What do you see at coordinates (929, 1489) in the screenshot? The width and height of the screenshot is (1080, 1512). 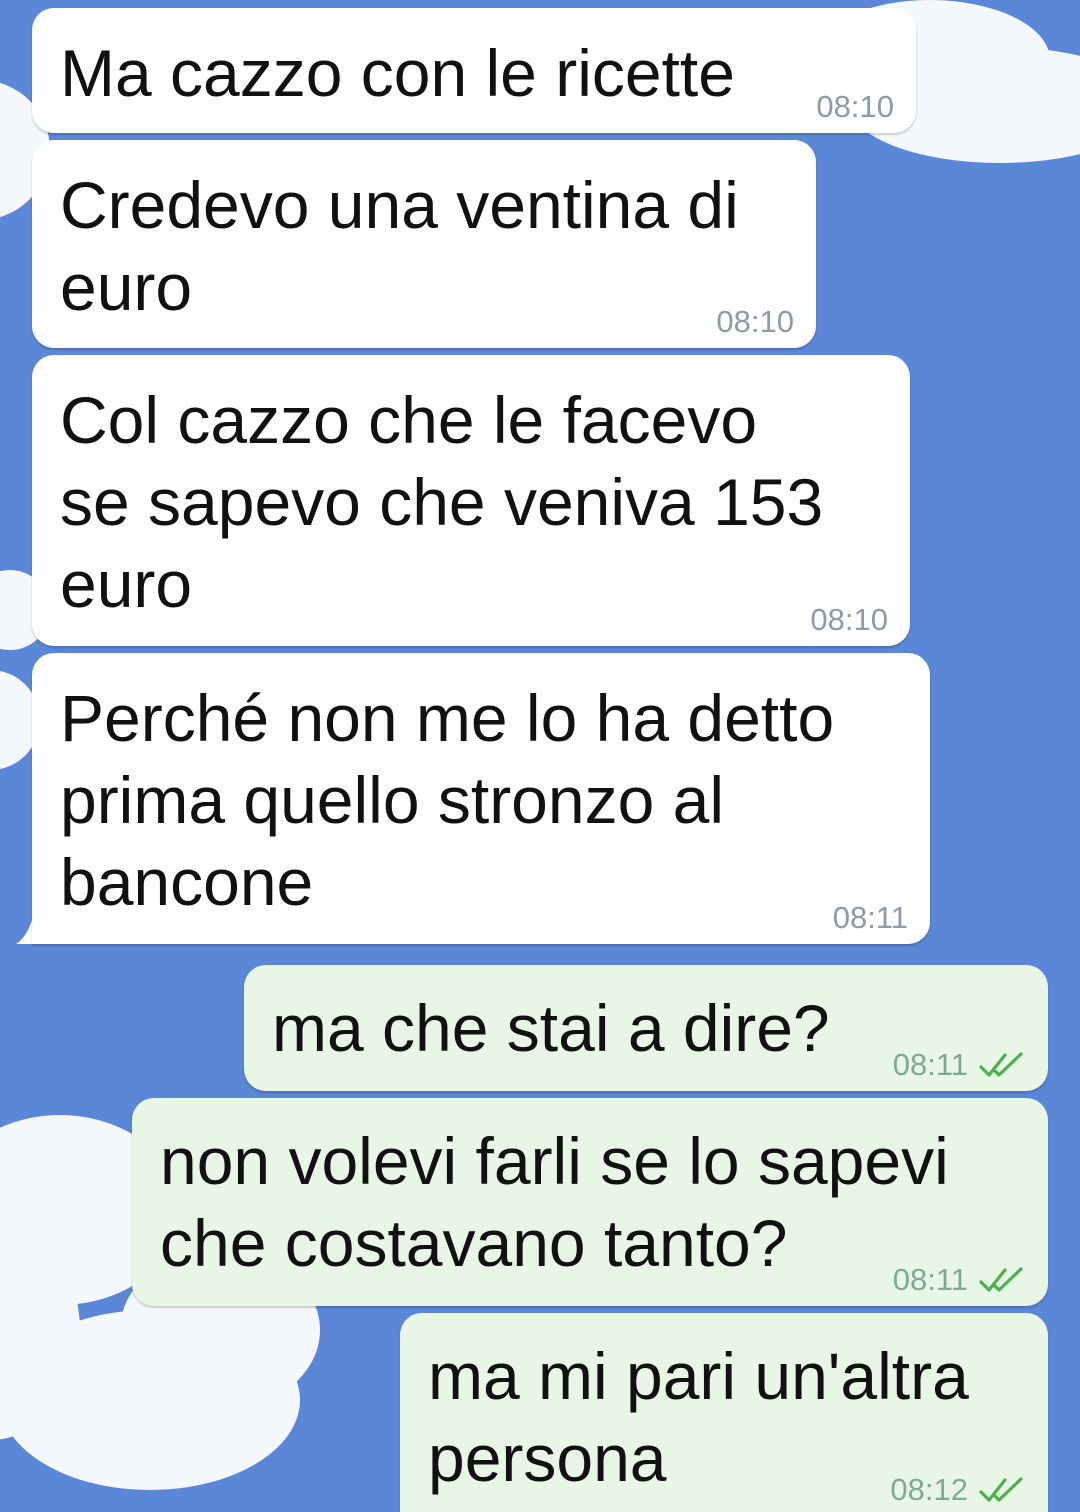 I see `message-time: 08:12` at bounding box center [929, 1489].